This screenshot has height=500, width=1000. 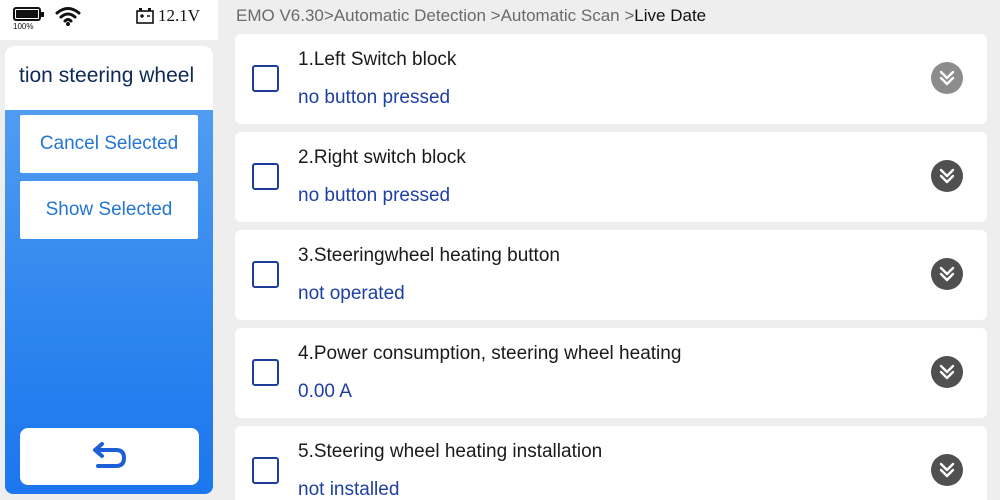 What do you see at coordinates (23, 26) in the screenshot?
I see `battery-percent: 100%` at bounding box center [23, 26].